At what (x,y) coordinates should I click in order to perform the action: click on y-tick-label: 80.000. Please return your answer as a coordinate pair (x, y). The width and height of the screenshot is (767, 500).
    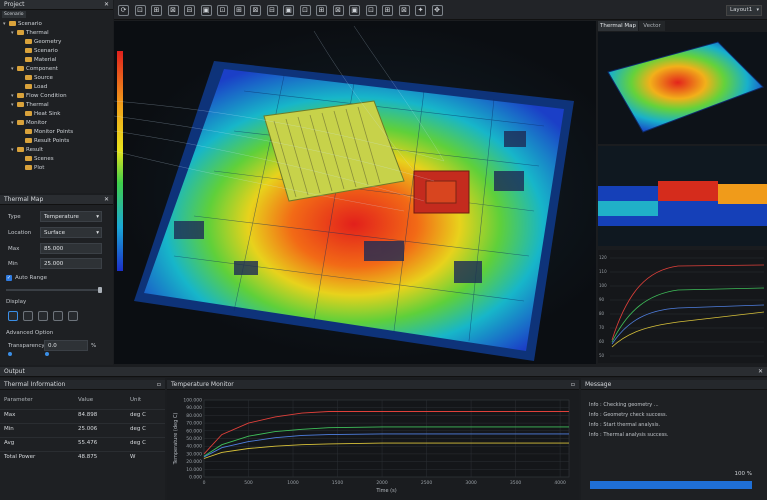
    Looking at the image, I should click on (194, 416).